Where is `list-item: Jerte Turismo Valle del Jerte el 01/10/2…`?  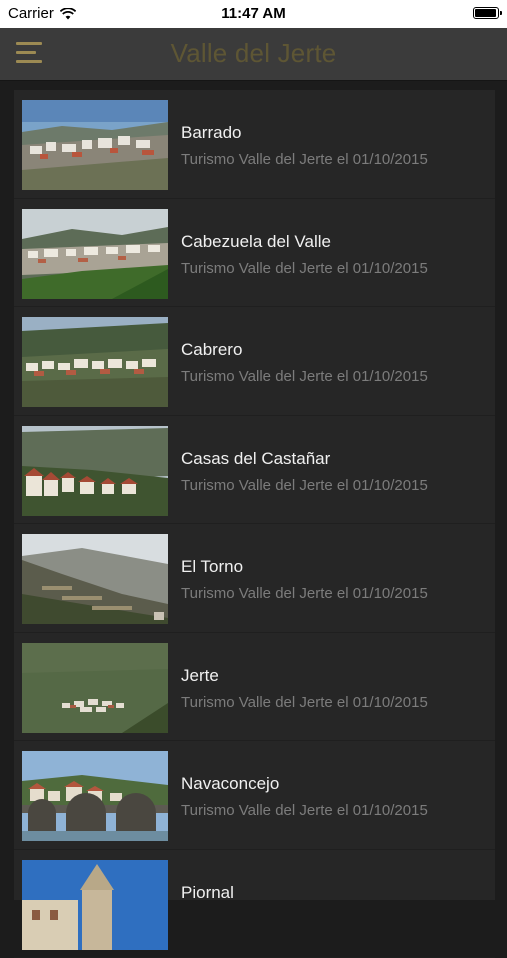
list-item: Jerte Turismo Valle del Jerte el 01/10/2… is located at coordinates (254, 687).